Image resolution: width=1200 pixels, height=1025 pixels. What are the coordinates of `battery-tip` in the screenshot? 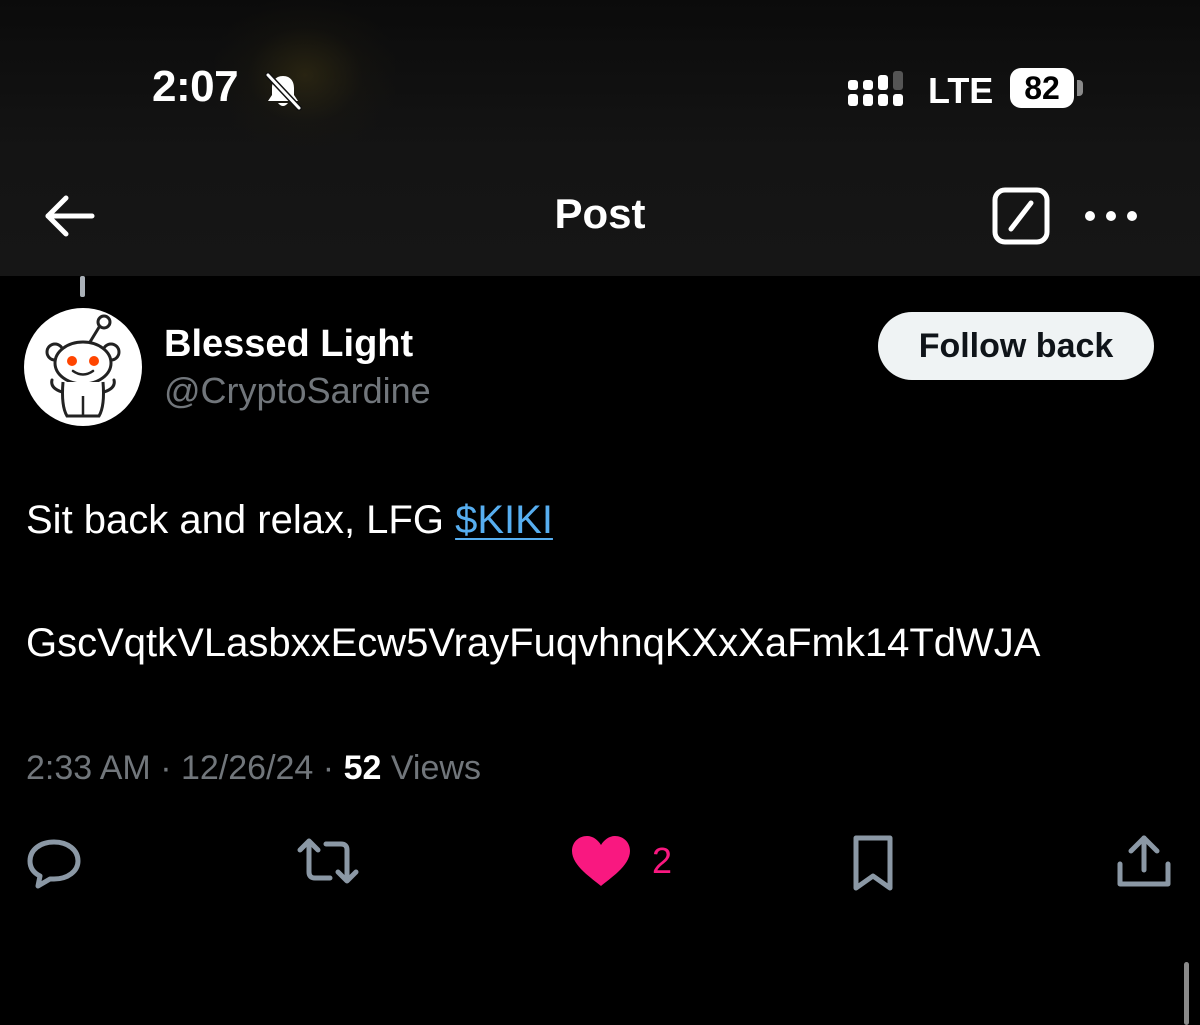 It's located at (1080, 88).